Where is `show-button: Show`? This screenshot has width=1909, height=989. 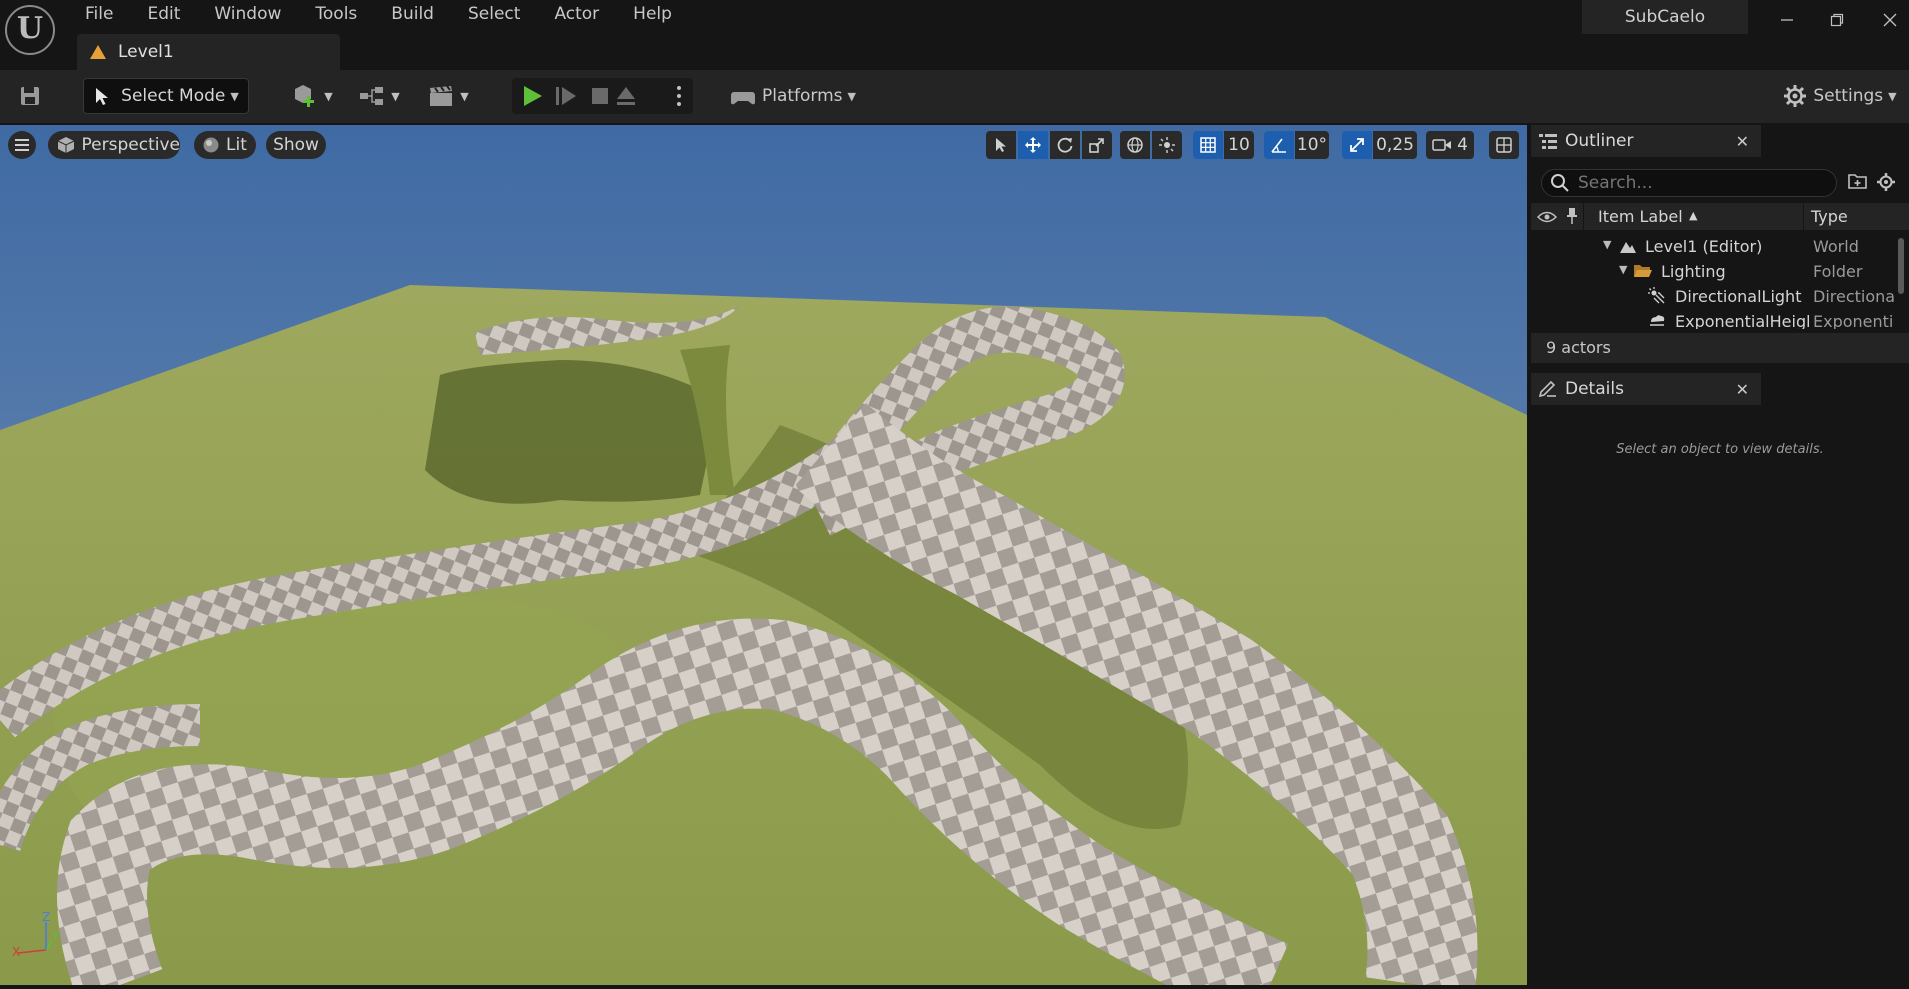
show-button: Show is located at coordinates (296, 145).